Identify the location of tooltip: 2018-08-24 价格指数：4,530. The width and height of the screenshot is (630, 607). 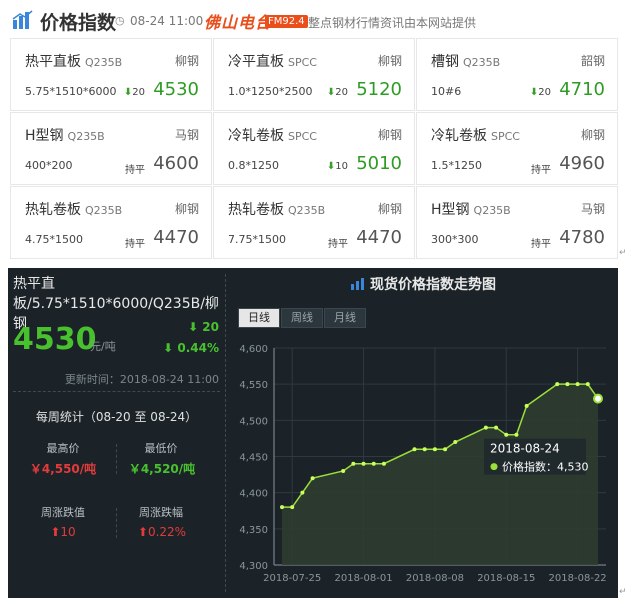
(536, 456).